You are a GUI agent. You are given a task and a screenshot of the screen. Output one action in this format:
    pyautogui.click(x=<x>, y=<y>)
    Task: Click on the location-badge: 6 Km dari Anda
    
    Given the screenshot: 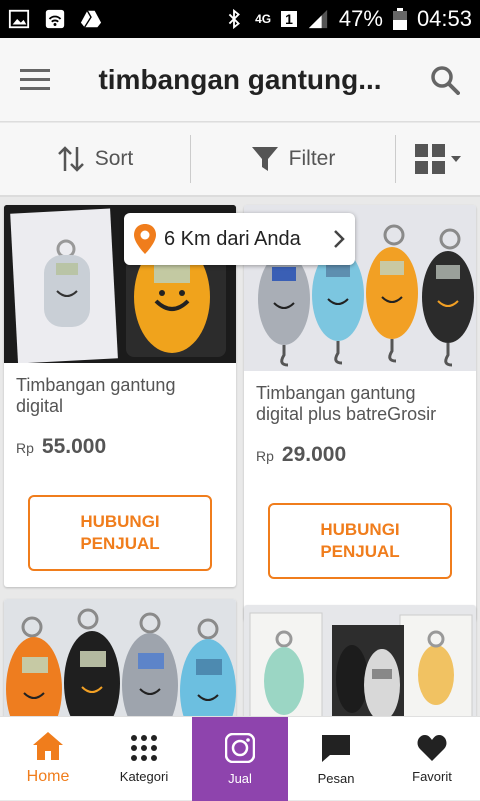 What is the action you would take?
    pyautogui.click(x=239, y=239)
    